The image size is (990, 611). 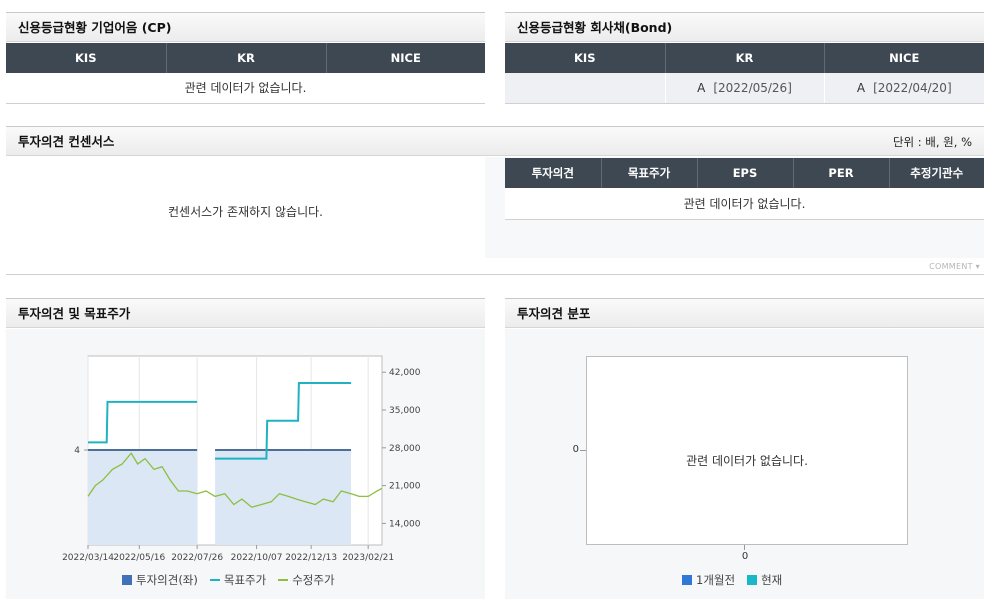 I want to click on credit-bond-title: 신용등급현황 회사채(Bond), so click(x=595, y=27).